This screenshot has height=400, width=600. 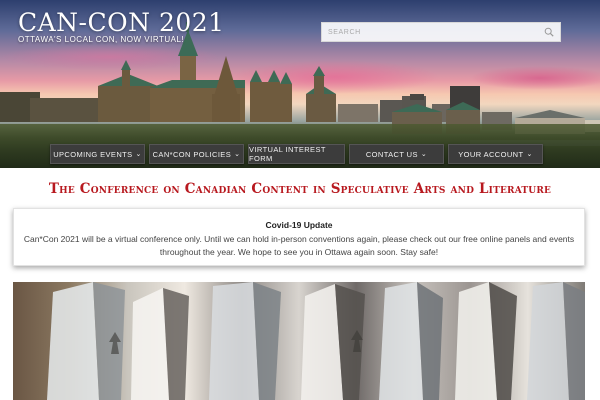 I want to click on search-box, so click(x=441, y=32).